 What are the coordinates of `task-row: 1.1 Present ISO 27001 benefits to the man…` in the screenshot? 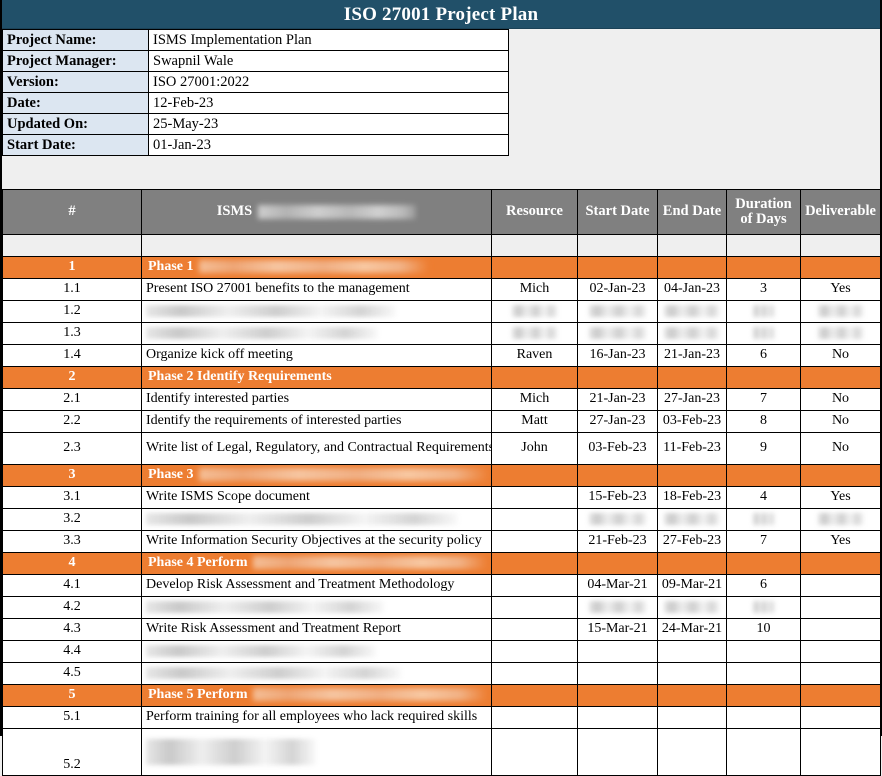 It's located at (441, 289).